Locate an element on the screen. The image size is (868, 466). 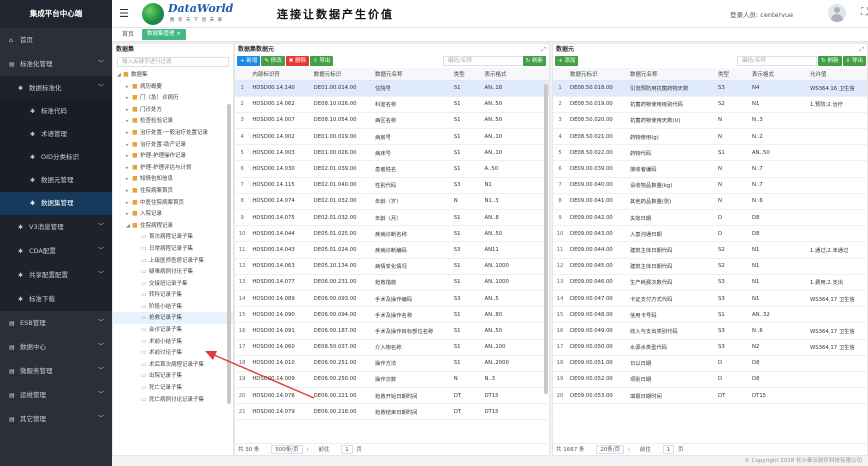
sidebar-item: ⌂ 首页 is located at coordinates (56, 40).